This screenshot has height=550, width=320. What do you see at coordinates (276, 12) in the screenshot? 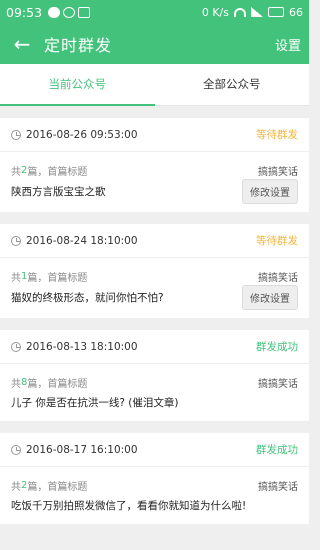
I see `battery-icon` at bounding box center [276, 12].